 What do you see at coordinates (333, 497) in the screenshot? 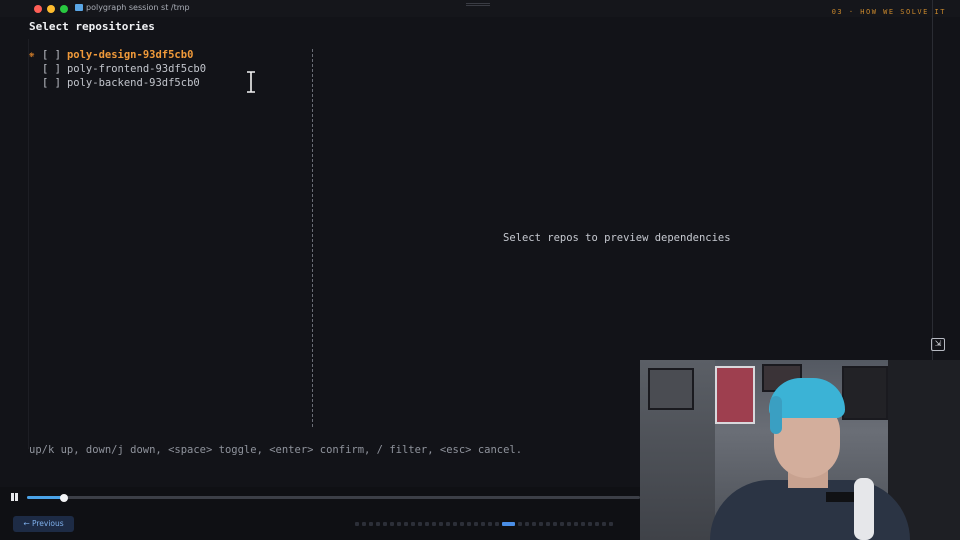
I see `progress-track` at bounding box center [333, 497].